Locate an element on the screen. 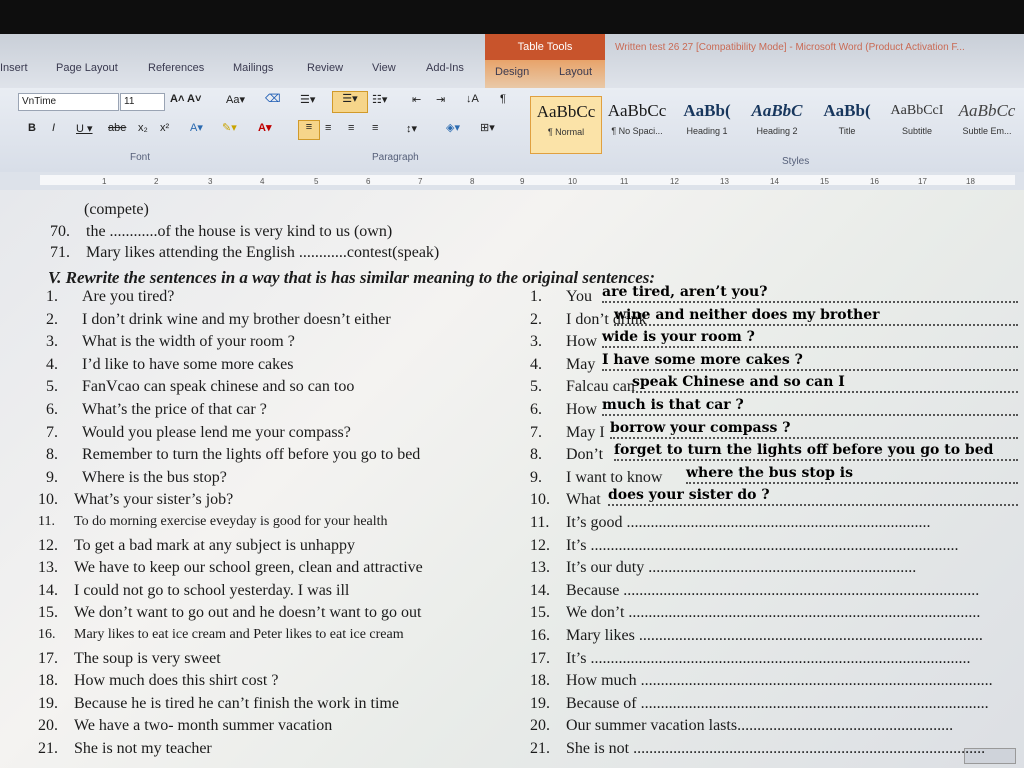 This screenshot has width=1024, height=768. align-center-icon: ≡ is located at coordinates (328, 128).